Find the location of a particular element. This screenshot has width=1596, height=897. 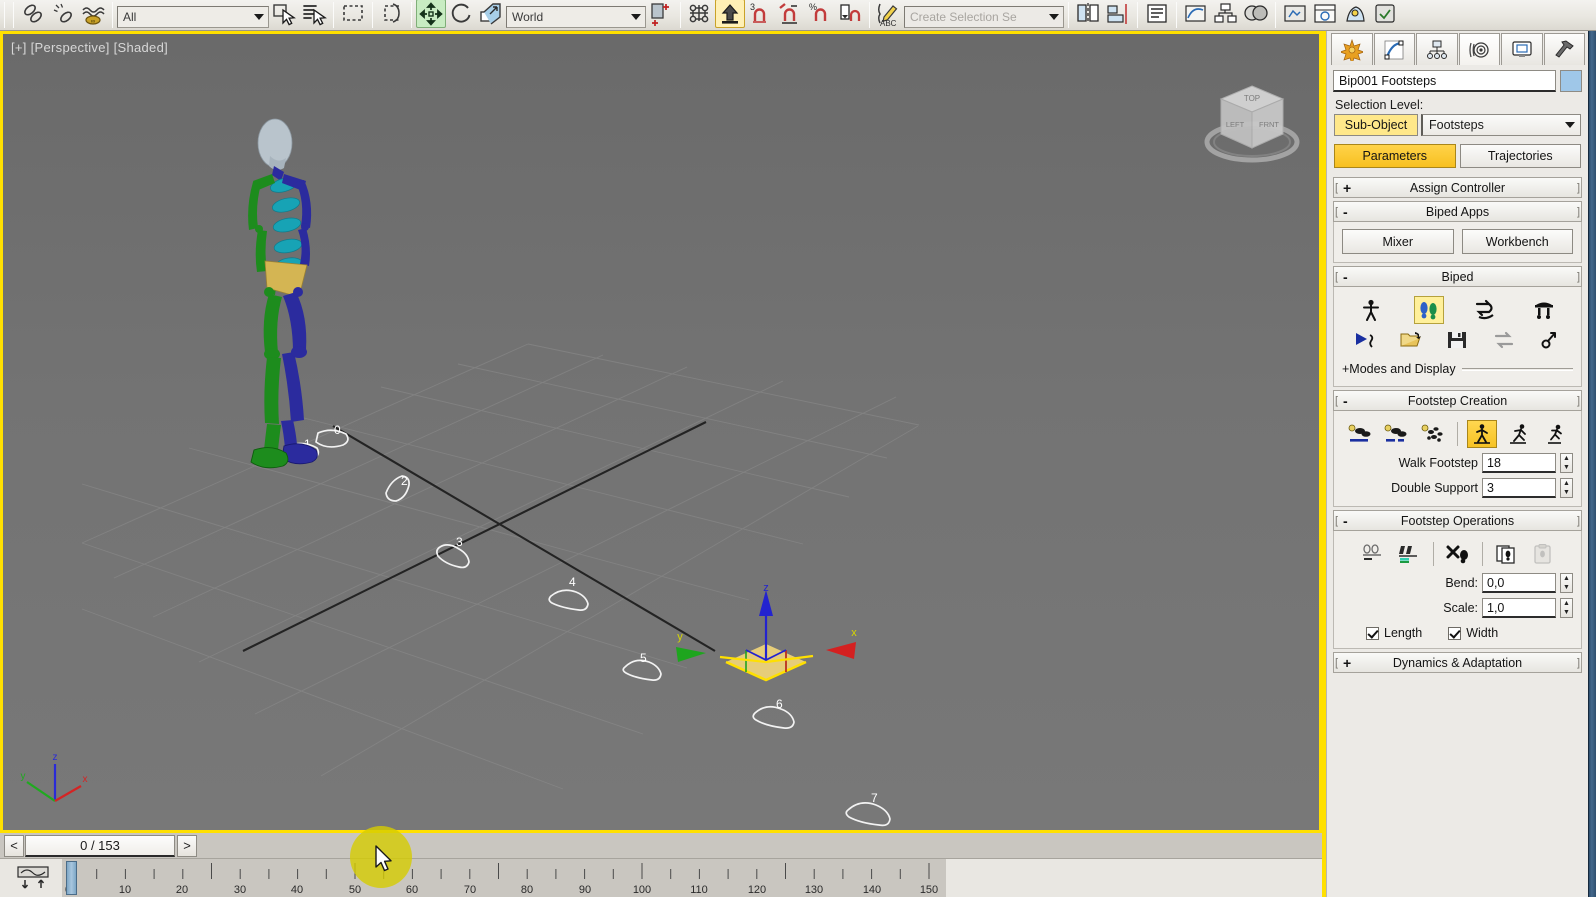

spinner-increment-icon is located at coordinates (850, 14).